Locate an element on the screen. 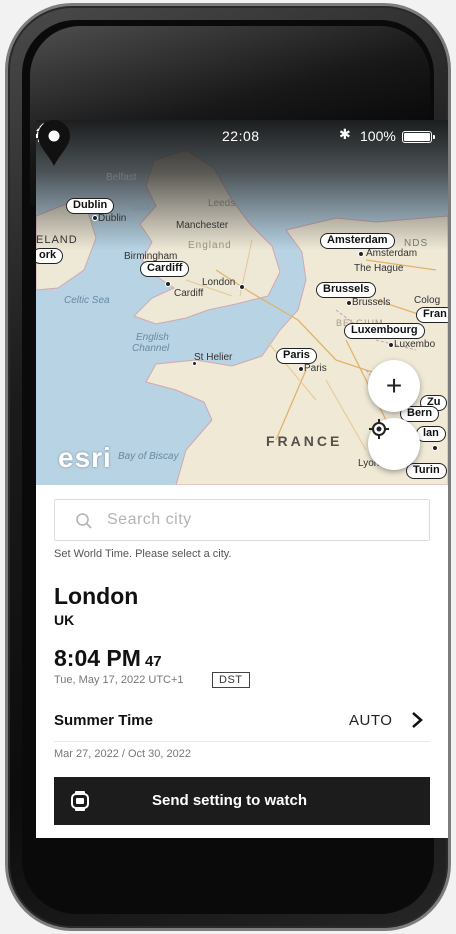 The image size is (456, 934). dst-badge: DST is located at coordinates (231, 680).